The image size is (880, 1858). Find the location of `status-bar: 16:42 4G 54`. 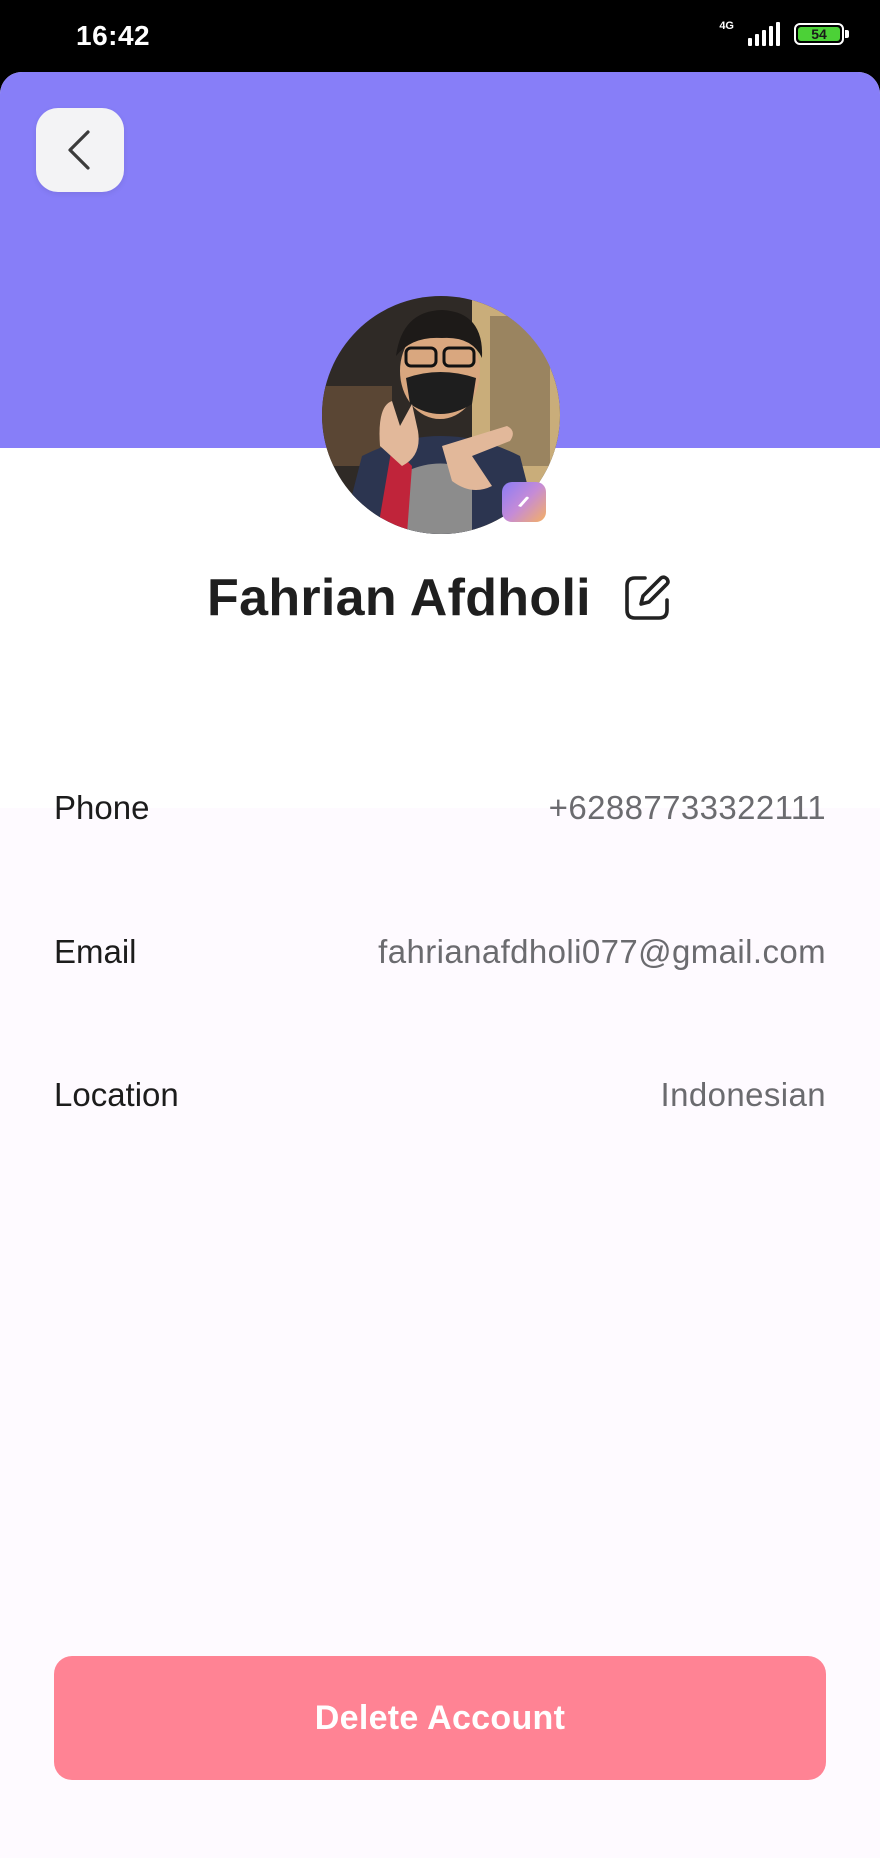

status-bar: 16:42 4G 54 is located at coordinates (440, 36).